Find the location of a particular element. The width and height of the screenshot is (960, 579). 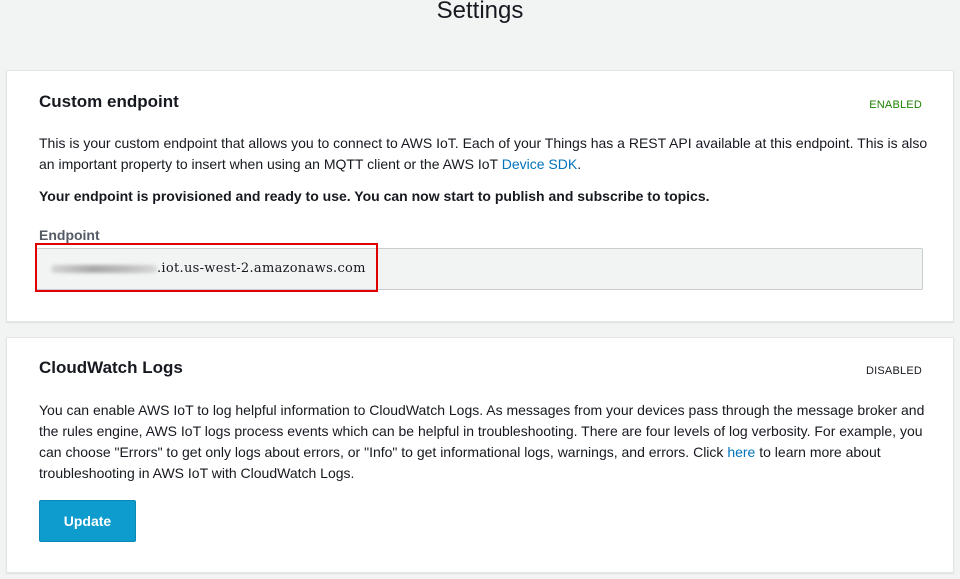

cloudwatch-logs-status-badge: DISABLED is located at coordinates (893, 371).